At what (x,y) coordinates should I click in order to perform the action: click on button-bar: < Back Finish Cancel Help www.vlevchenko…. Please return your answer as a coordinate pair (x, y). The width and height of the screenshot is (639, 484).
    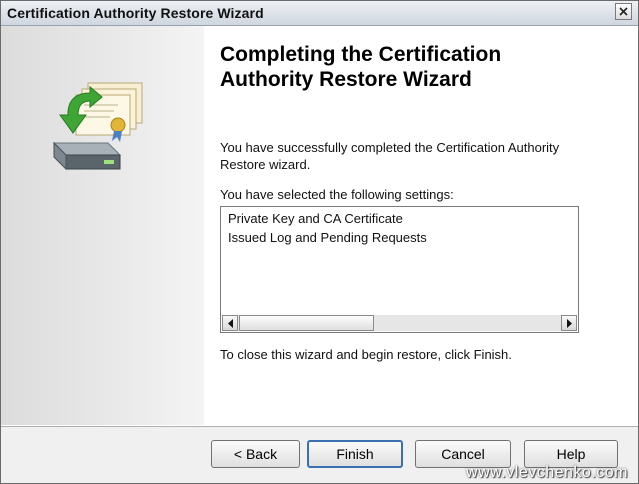
    Looking at the image, I should click on (319, 454).